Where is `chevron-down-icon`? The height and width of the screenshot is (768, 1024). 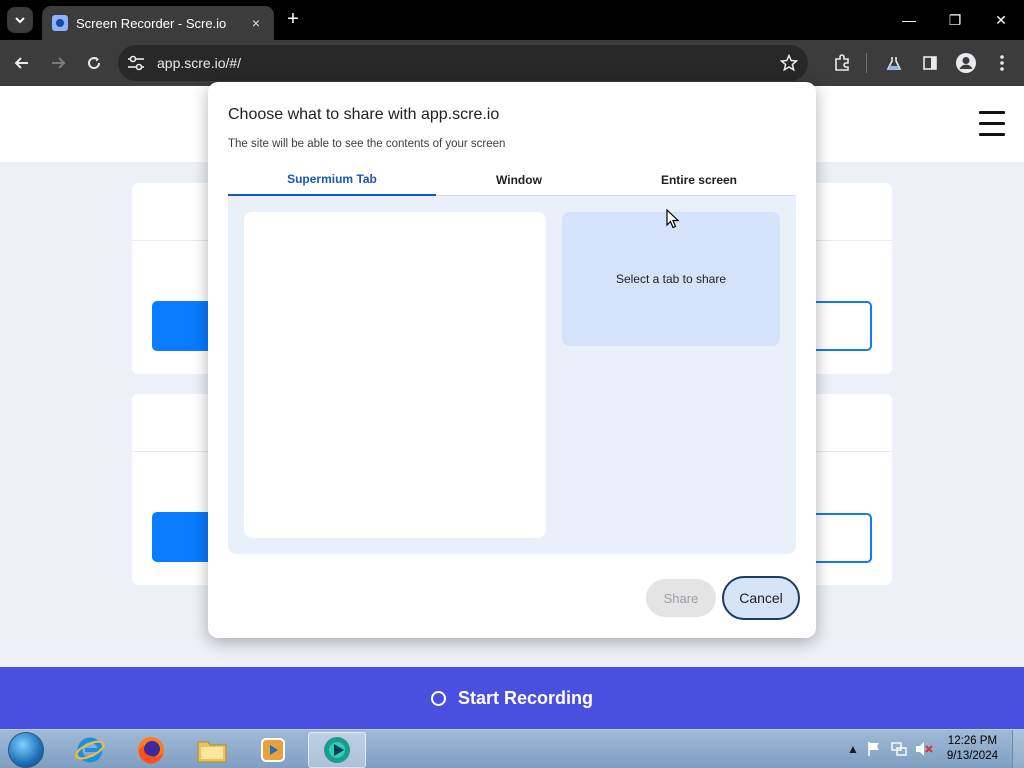 chevron-down-icon is located at coordinates (20, 20).